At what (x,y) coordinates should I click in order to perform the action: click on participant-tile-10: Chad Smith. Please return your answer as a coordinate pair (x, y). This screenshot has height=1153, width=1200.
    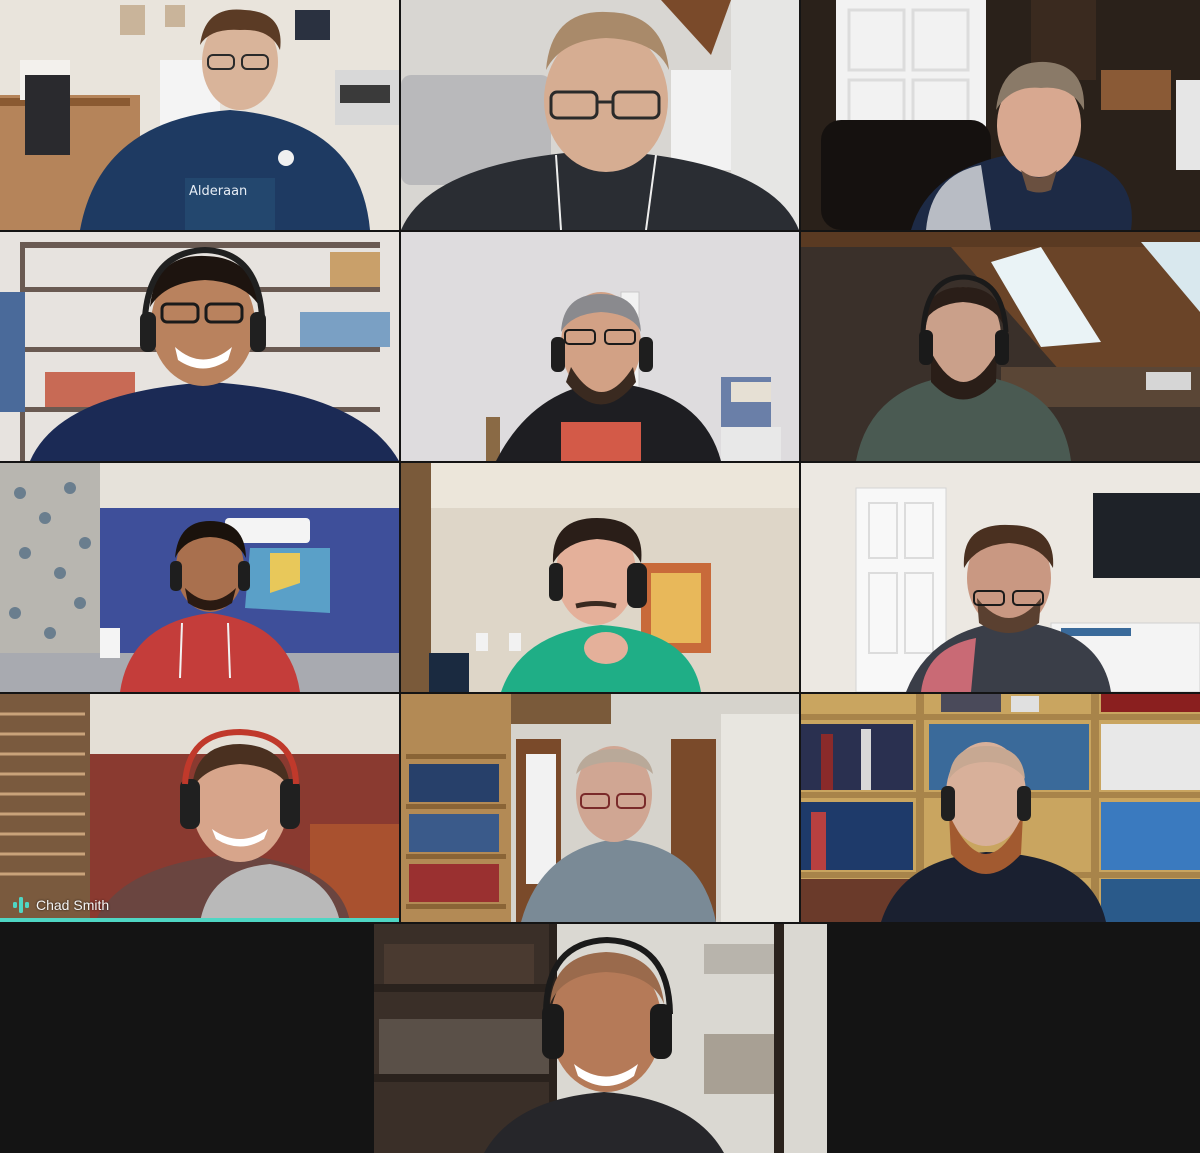
    Looking at the image, I should click on (199, 808).